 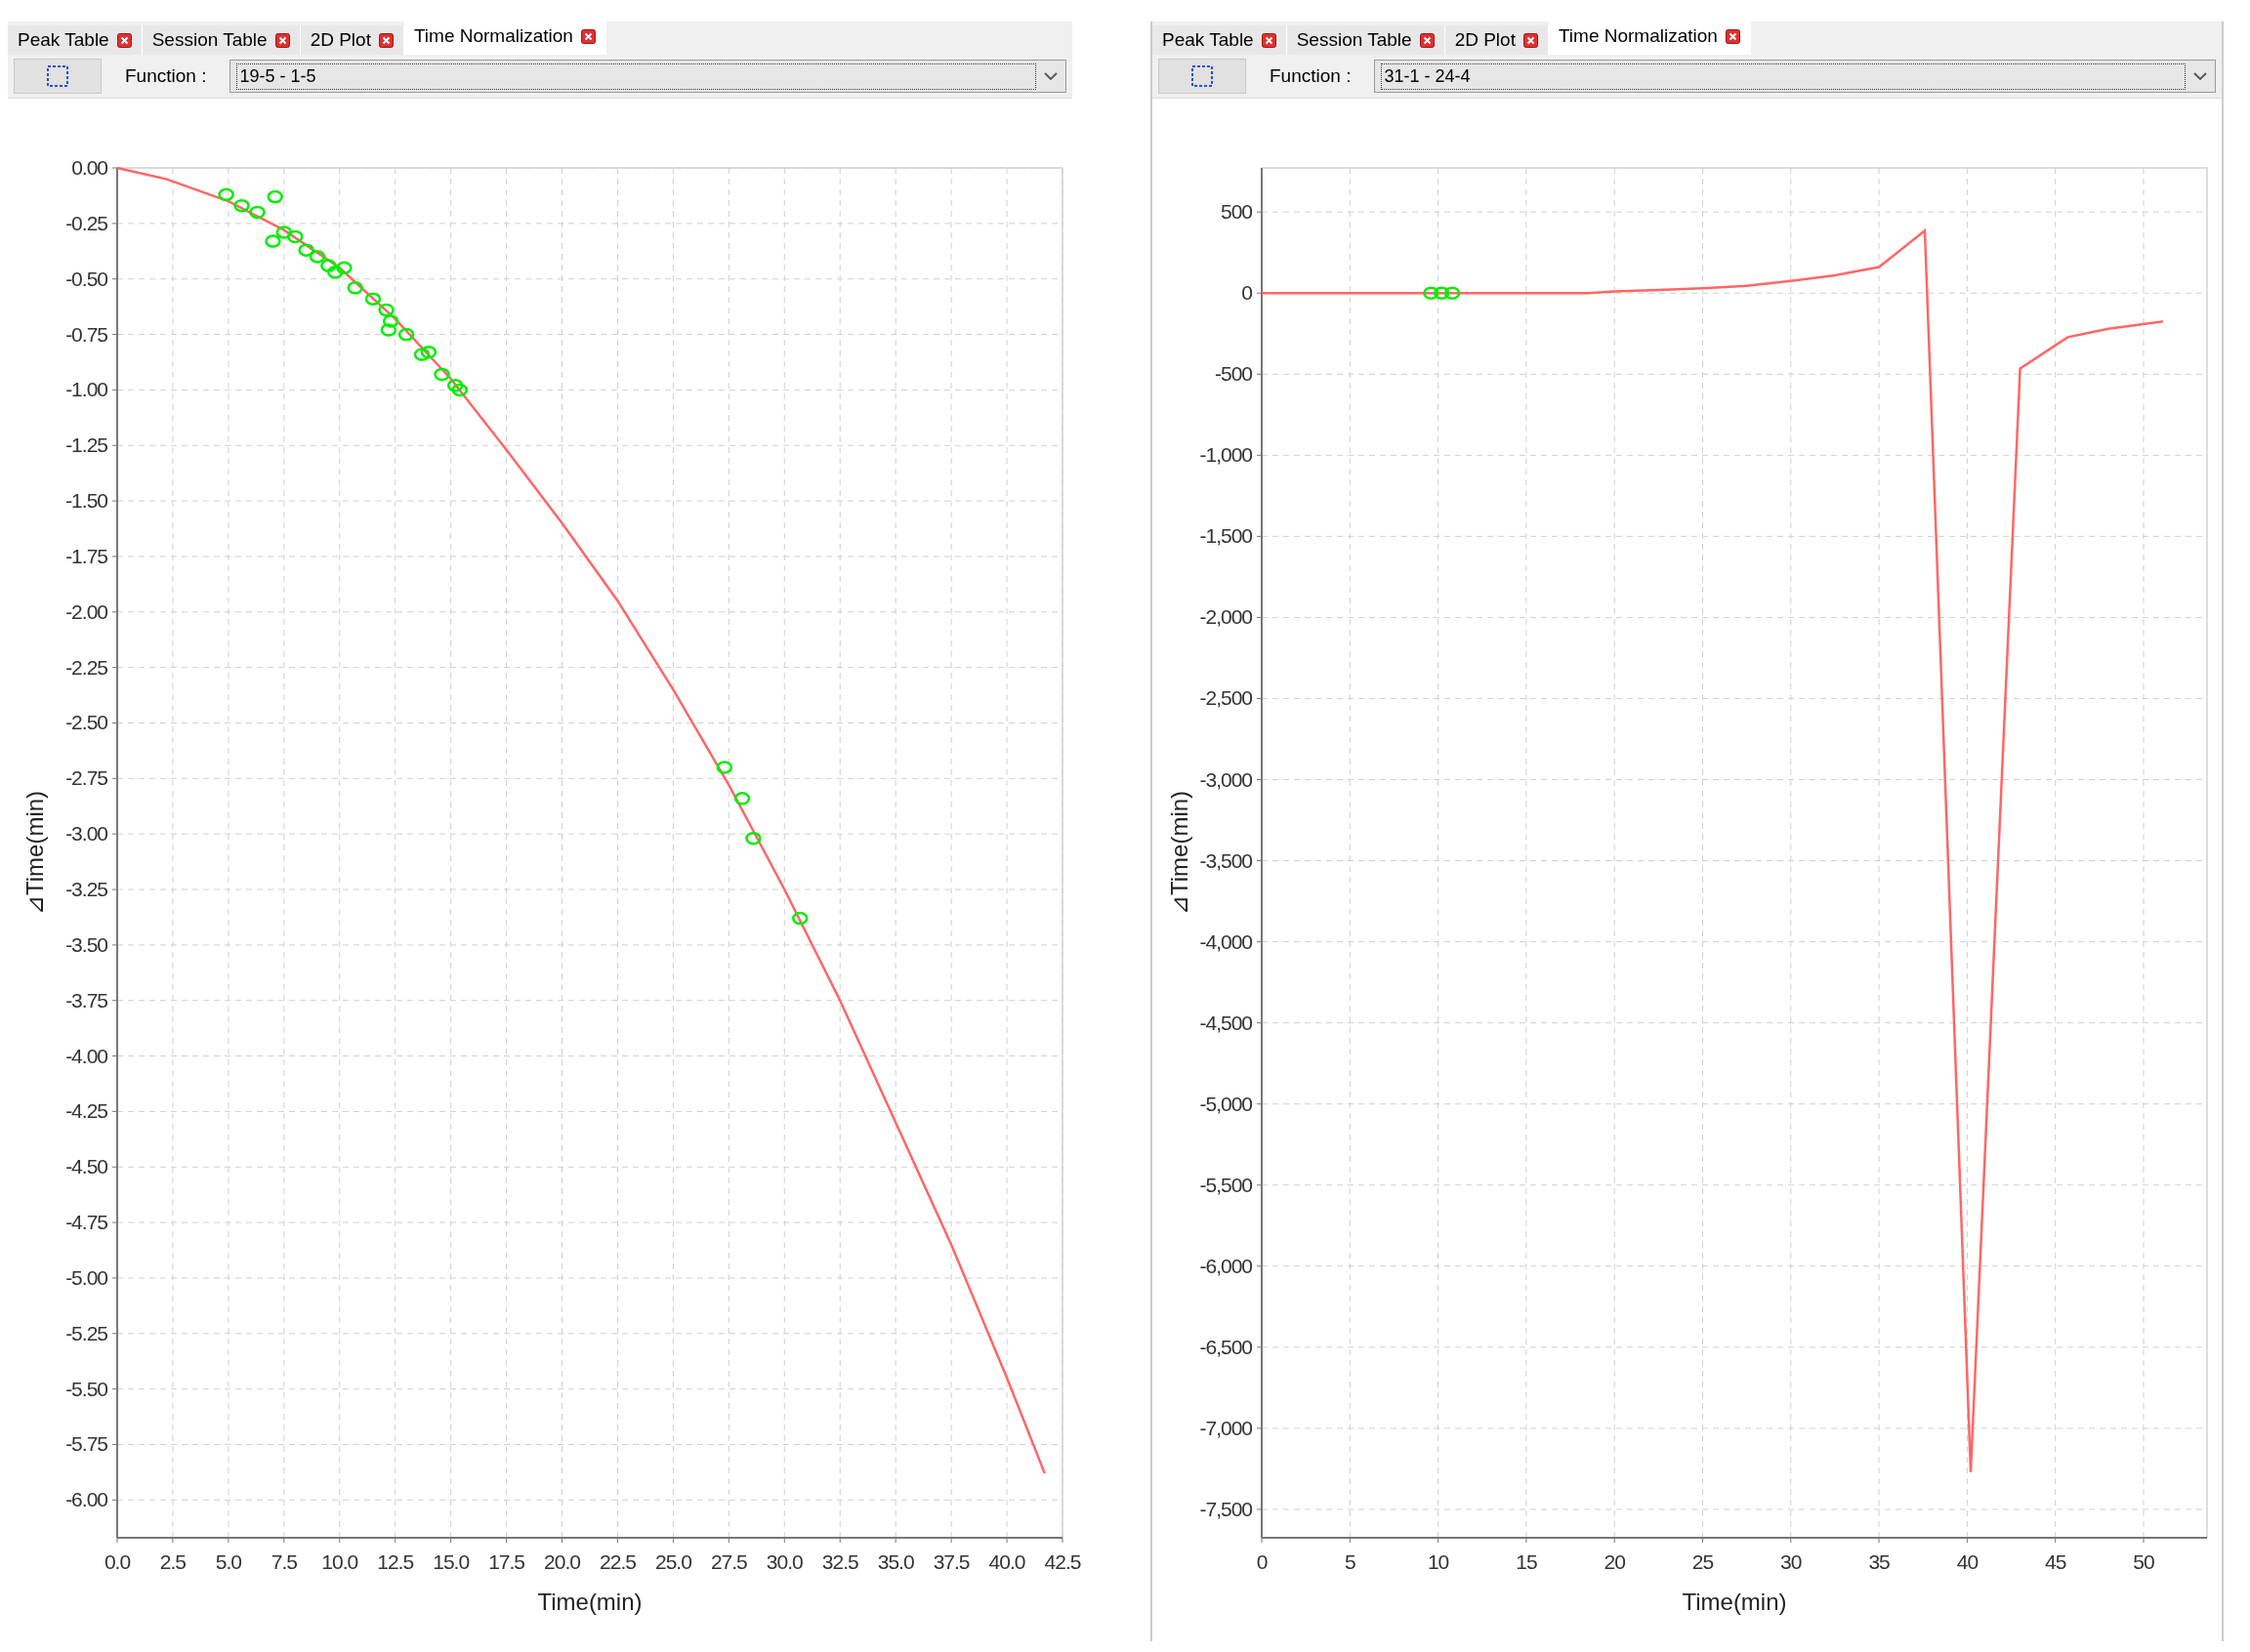 I want to click on x-tick-label: 10, so click(x=1438, y=1561).